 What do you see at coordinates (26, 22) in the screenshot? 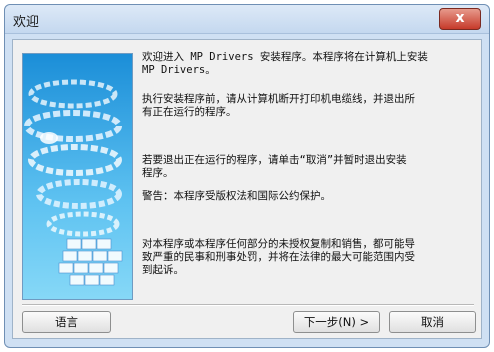
I see `window-title: 欢迎` at bounding box center [26, 22].